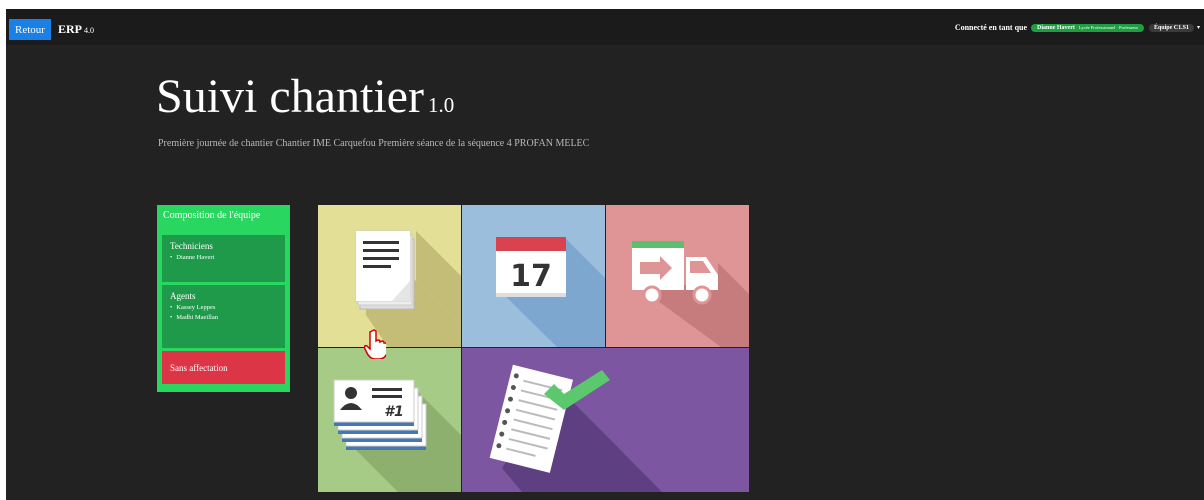 The height and width of the screenshot is (500, 1204). Describe the element at coordinates (223, 308) in the screenshot. I see `team-member: Kassey Leppes` at that location.